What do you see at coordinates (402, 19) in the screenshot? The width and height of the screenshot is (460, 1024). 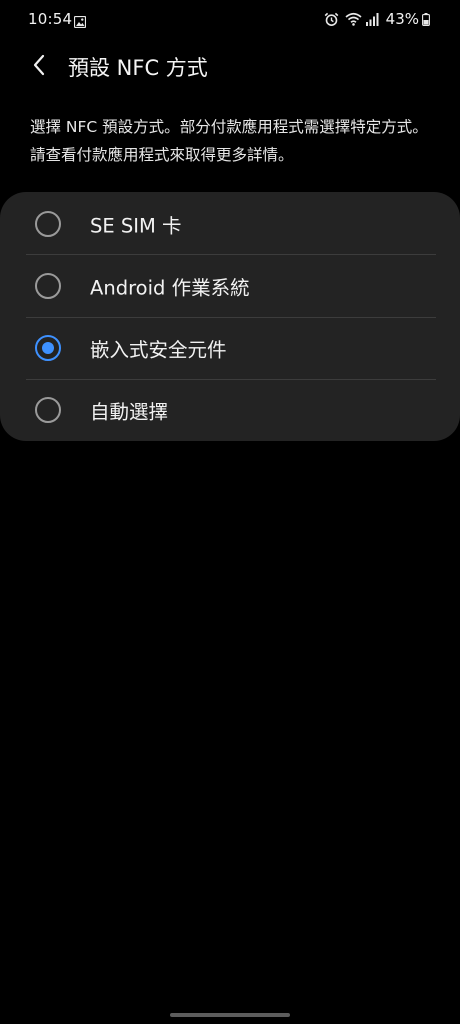 I see `battery-percent: 43%` at bounding box center [402, 19].